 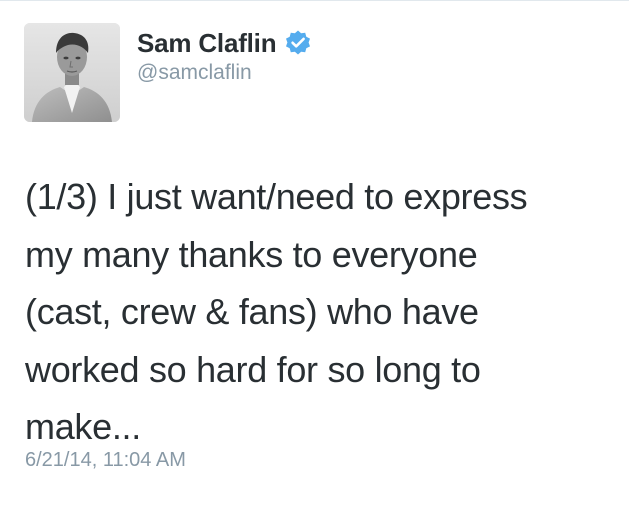 I want to click on verified-badge-icon, so click(x=298, y=43).